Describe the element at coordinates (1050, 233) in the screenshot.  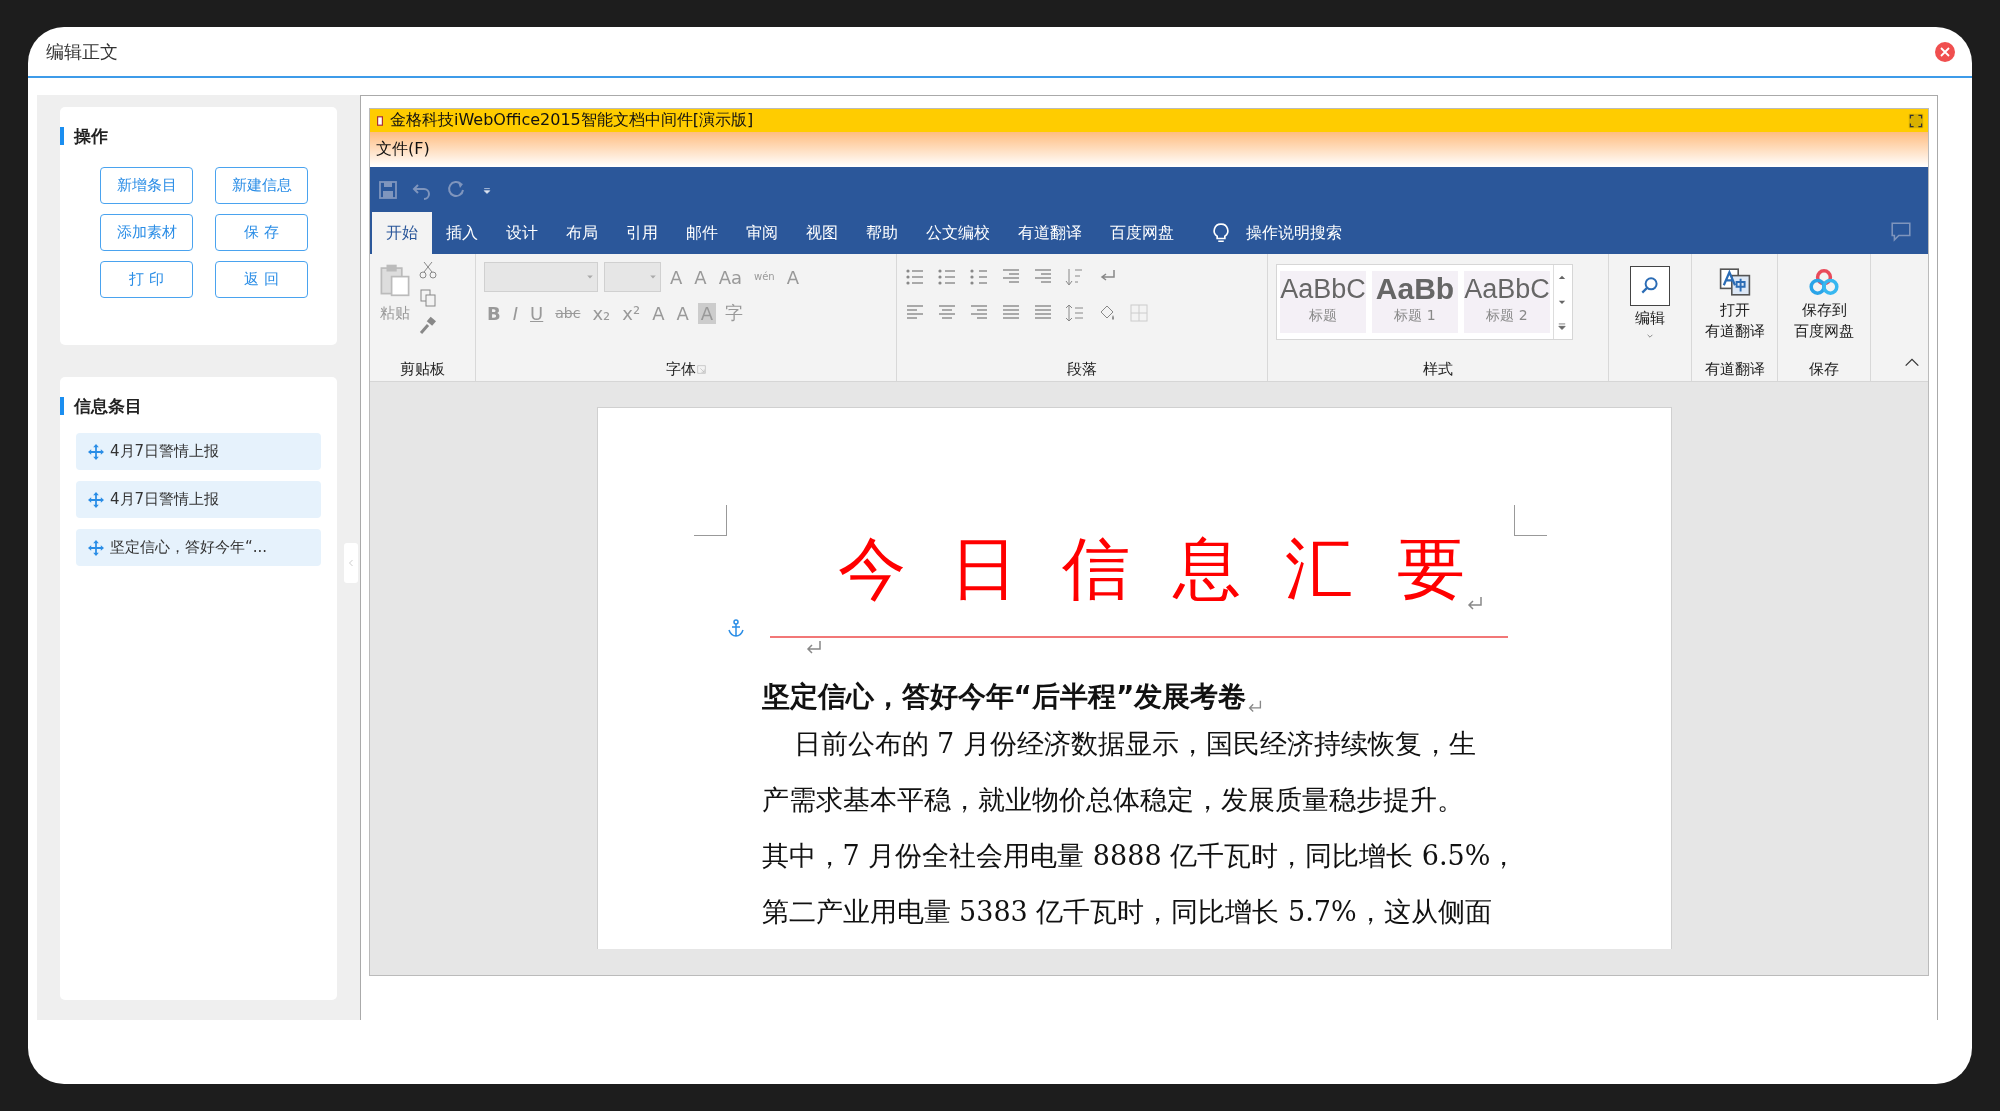
I see `ribbon-tab: 有道翻译` at that location.